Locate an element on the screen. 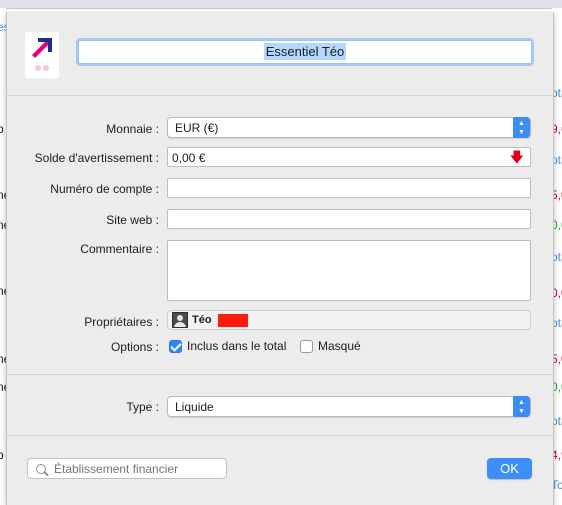 This screenshot has width=562, height=505. type-value: Liquide is located at coordinates (194, 407).